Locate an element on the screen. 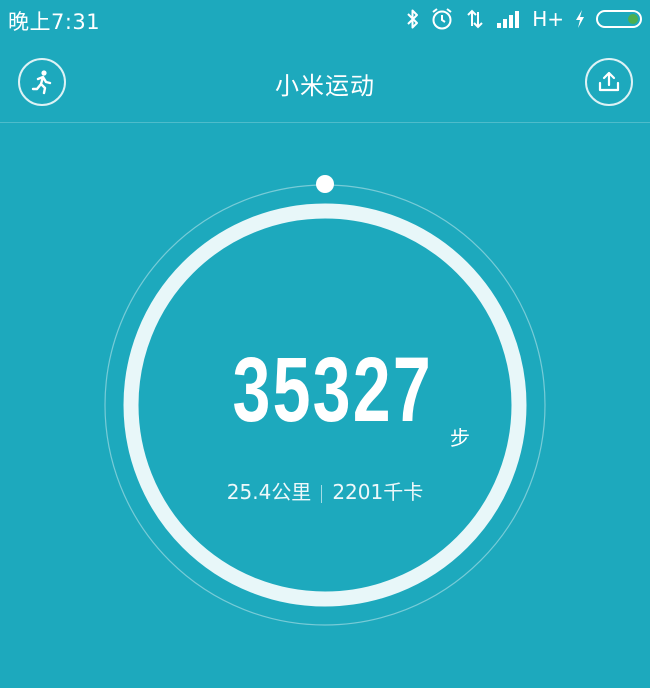  stats-divider is located at coordinates (322, 493).